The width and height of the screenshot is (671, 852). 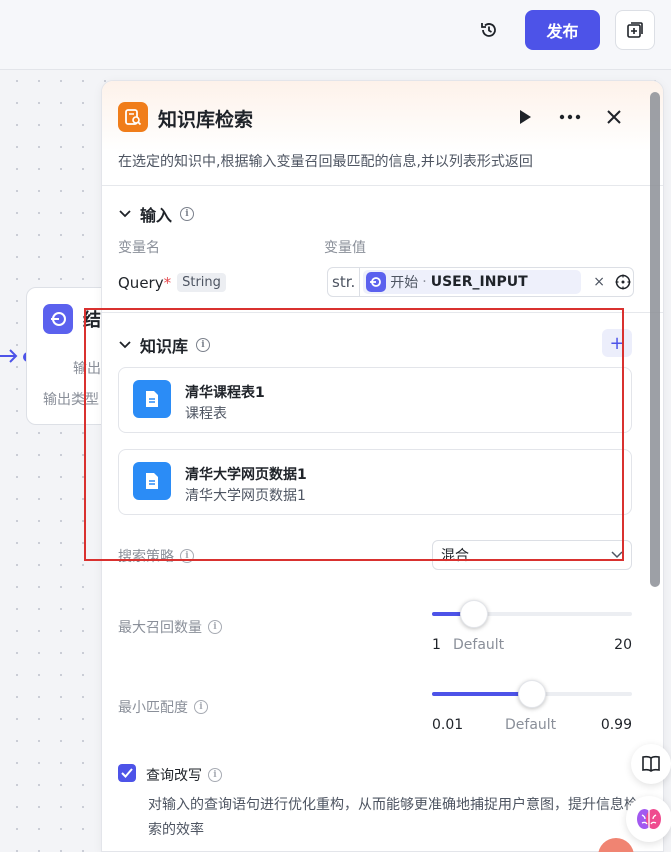 What do you see at coordinates (167, 282) in the screenshot?
I see `required-mark: *` at bounding box center [167, 282].